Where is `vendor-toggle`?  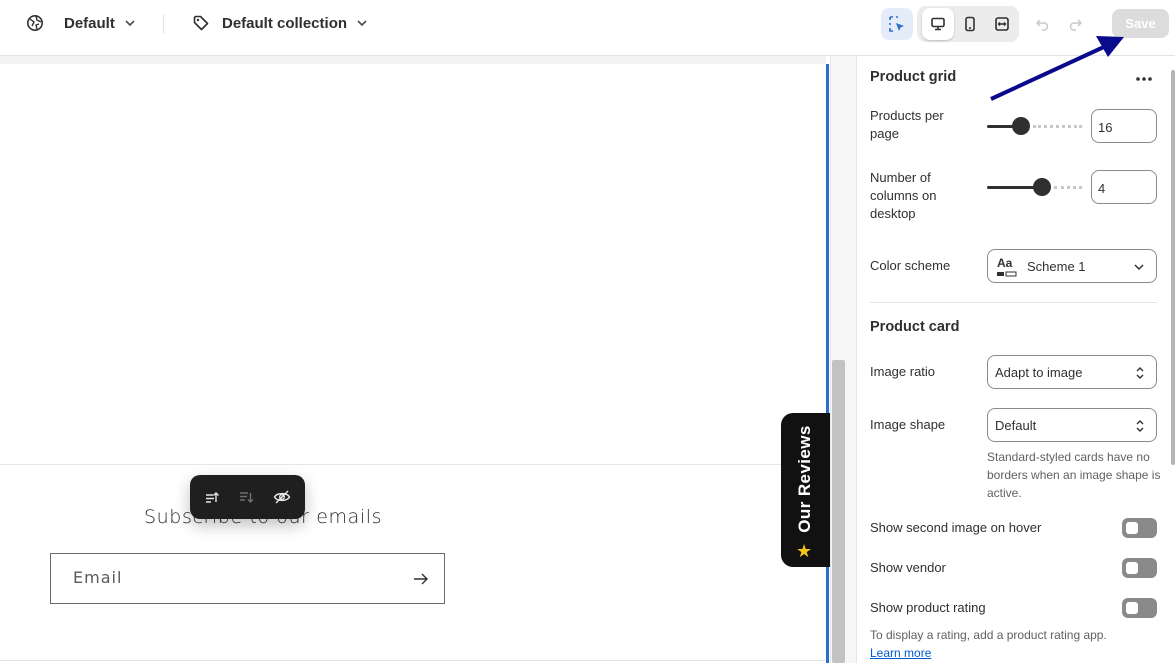
vendor-toggle is located at coordinates (1139, 568).